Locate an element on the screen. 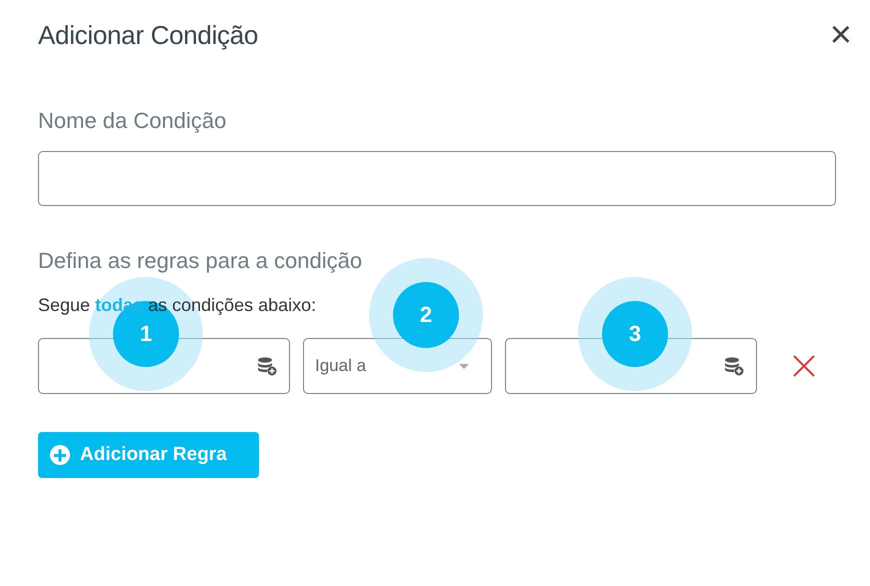  field-label: Nome da Condição is located at coordinates (133, 121).